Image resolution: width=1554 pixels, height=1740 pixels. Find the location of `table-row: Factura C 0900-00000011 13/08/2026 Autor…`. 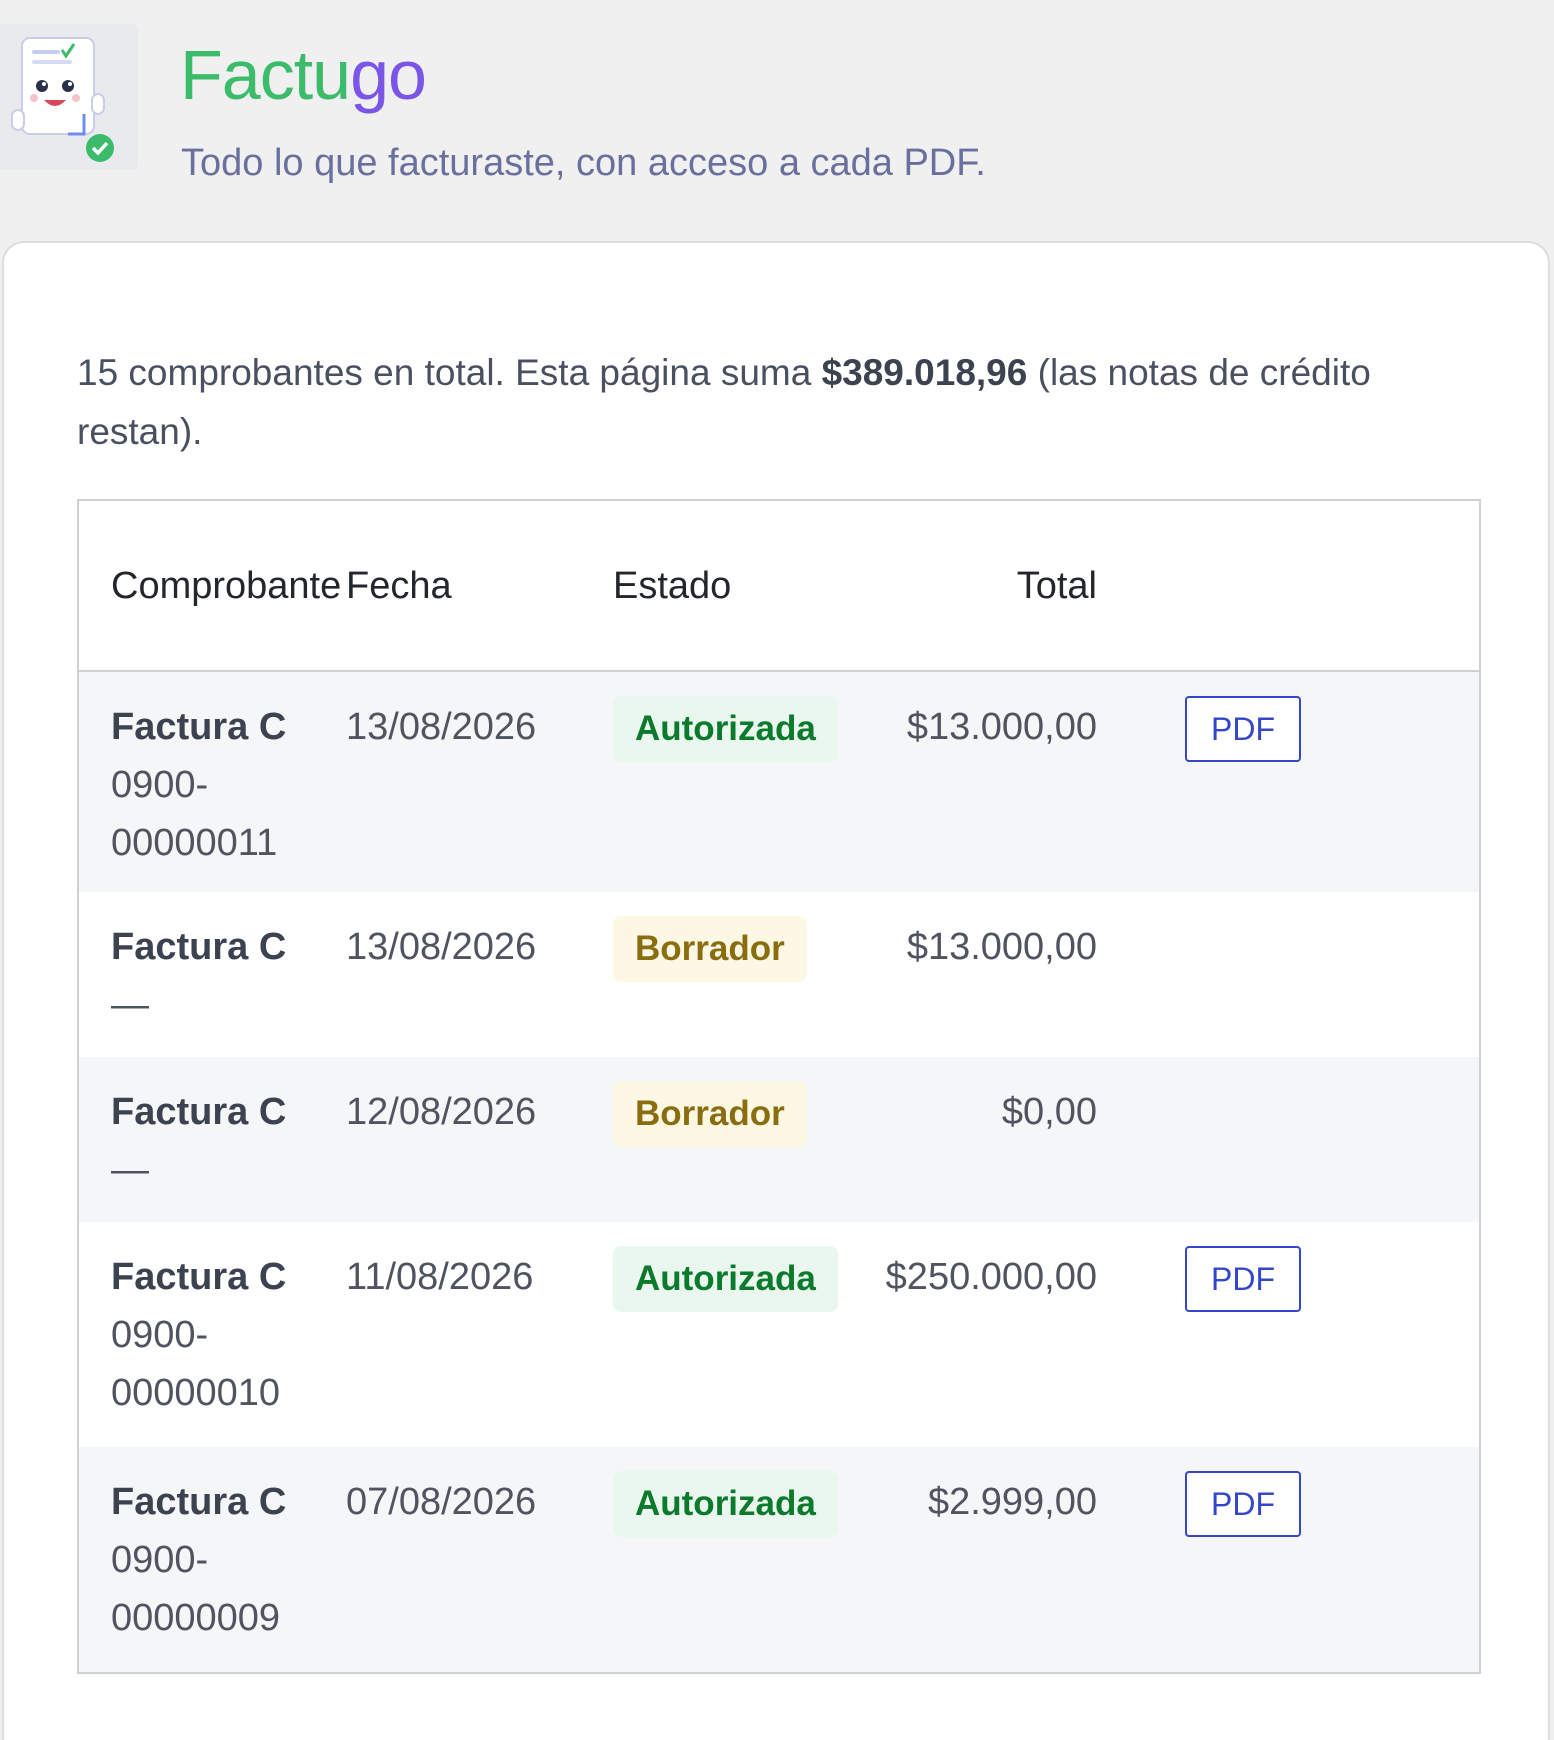

table-row: Factura C 0900-00000011 13/08/2026 Autor… is located at coordinates (779, 781).